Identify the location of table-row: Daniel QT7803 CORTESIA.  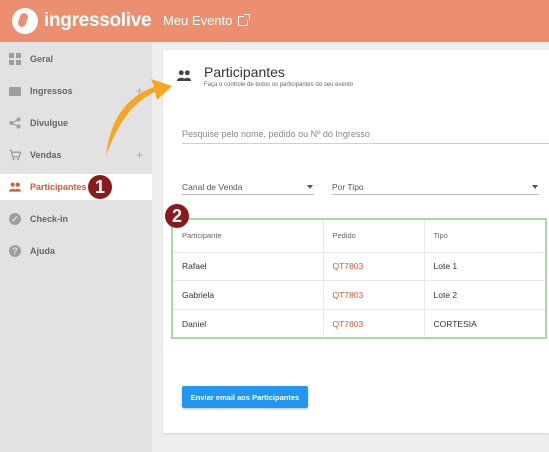
(359, 323).